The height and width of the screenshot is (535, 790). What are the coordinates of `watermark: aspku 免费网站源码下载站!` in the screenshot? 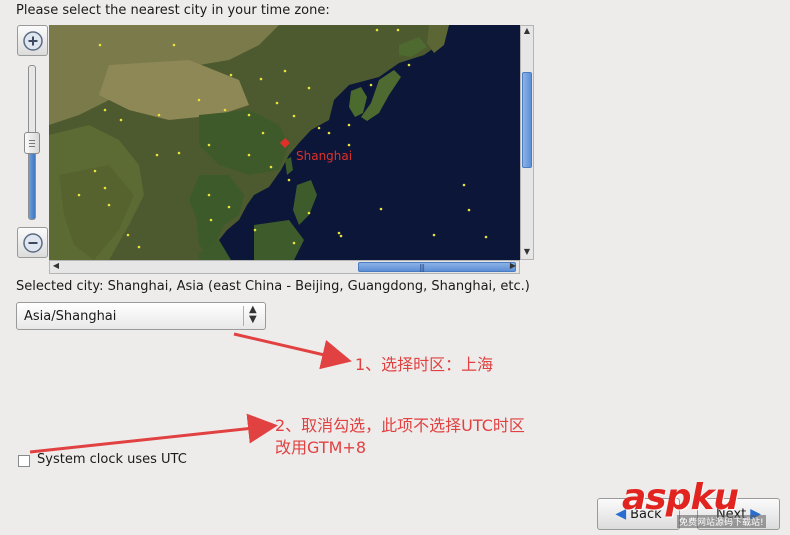 It's located at (694, 502).